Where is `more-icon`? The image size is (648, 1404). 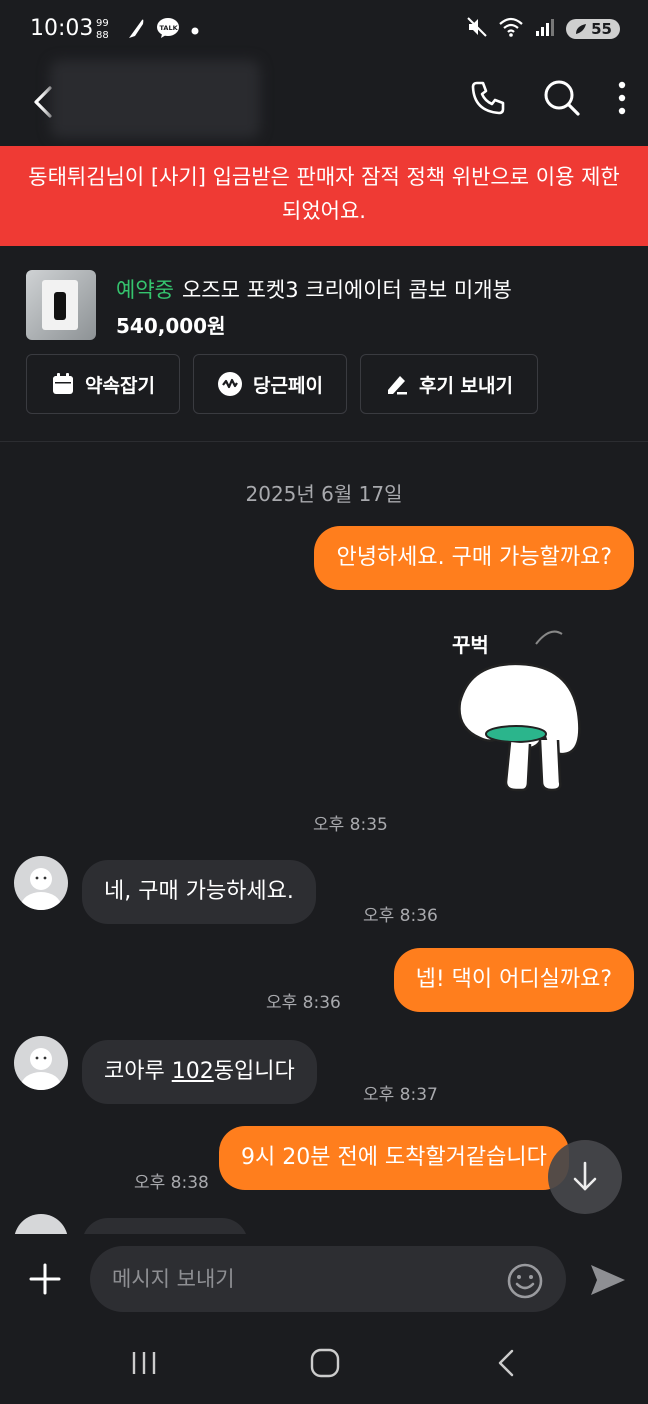
more-icon is located at coordinates (622, 98).